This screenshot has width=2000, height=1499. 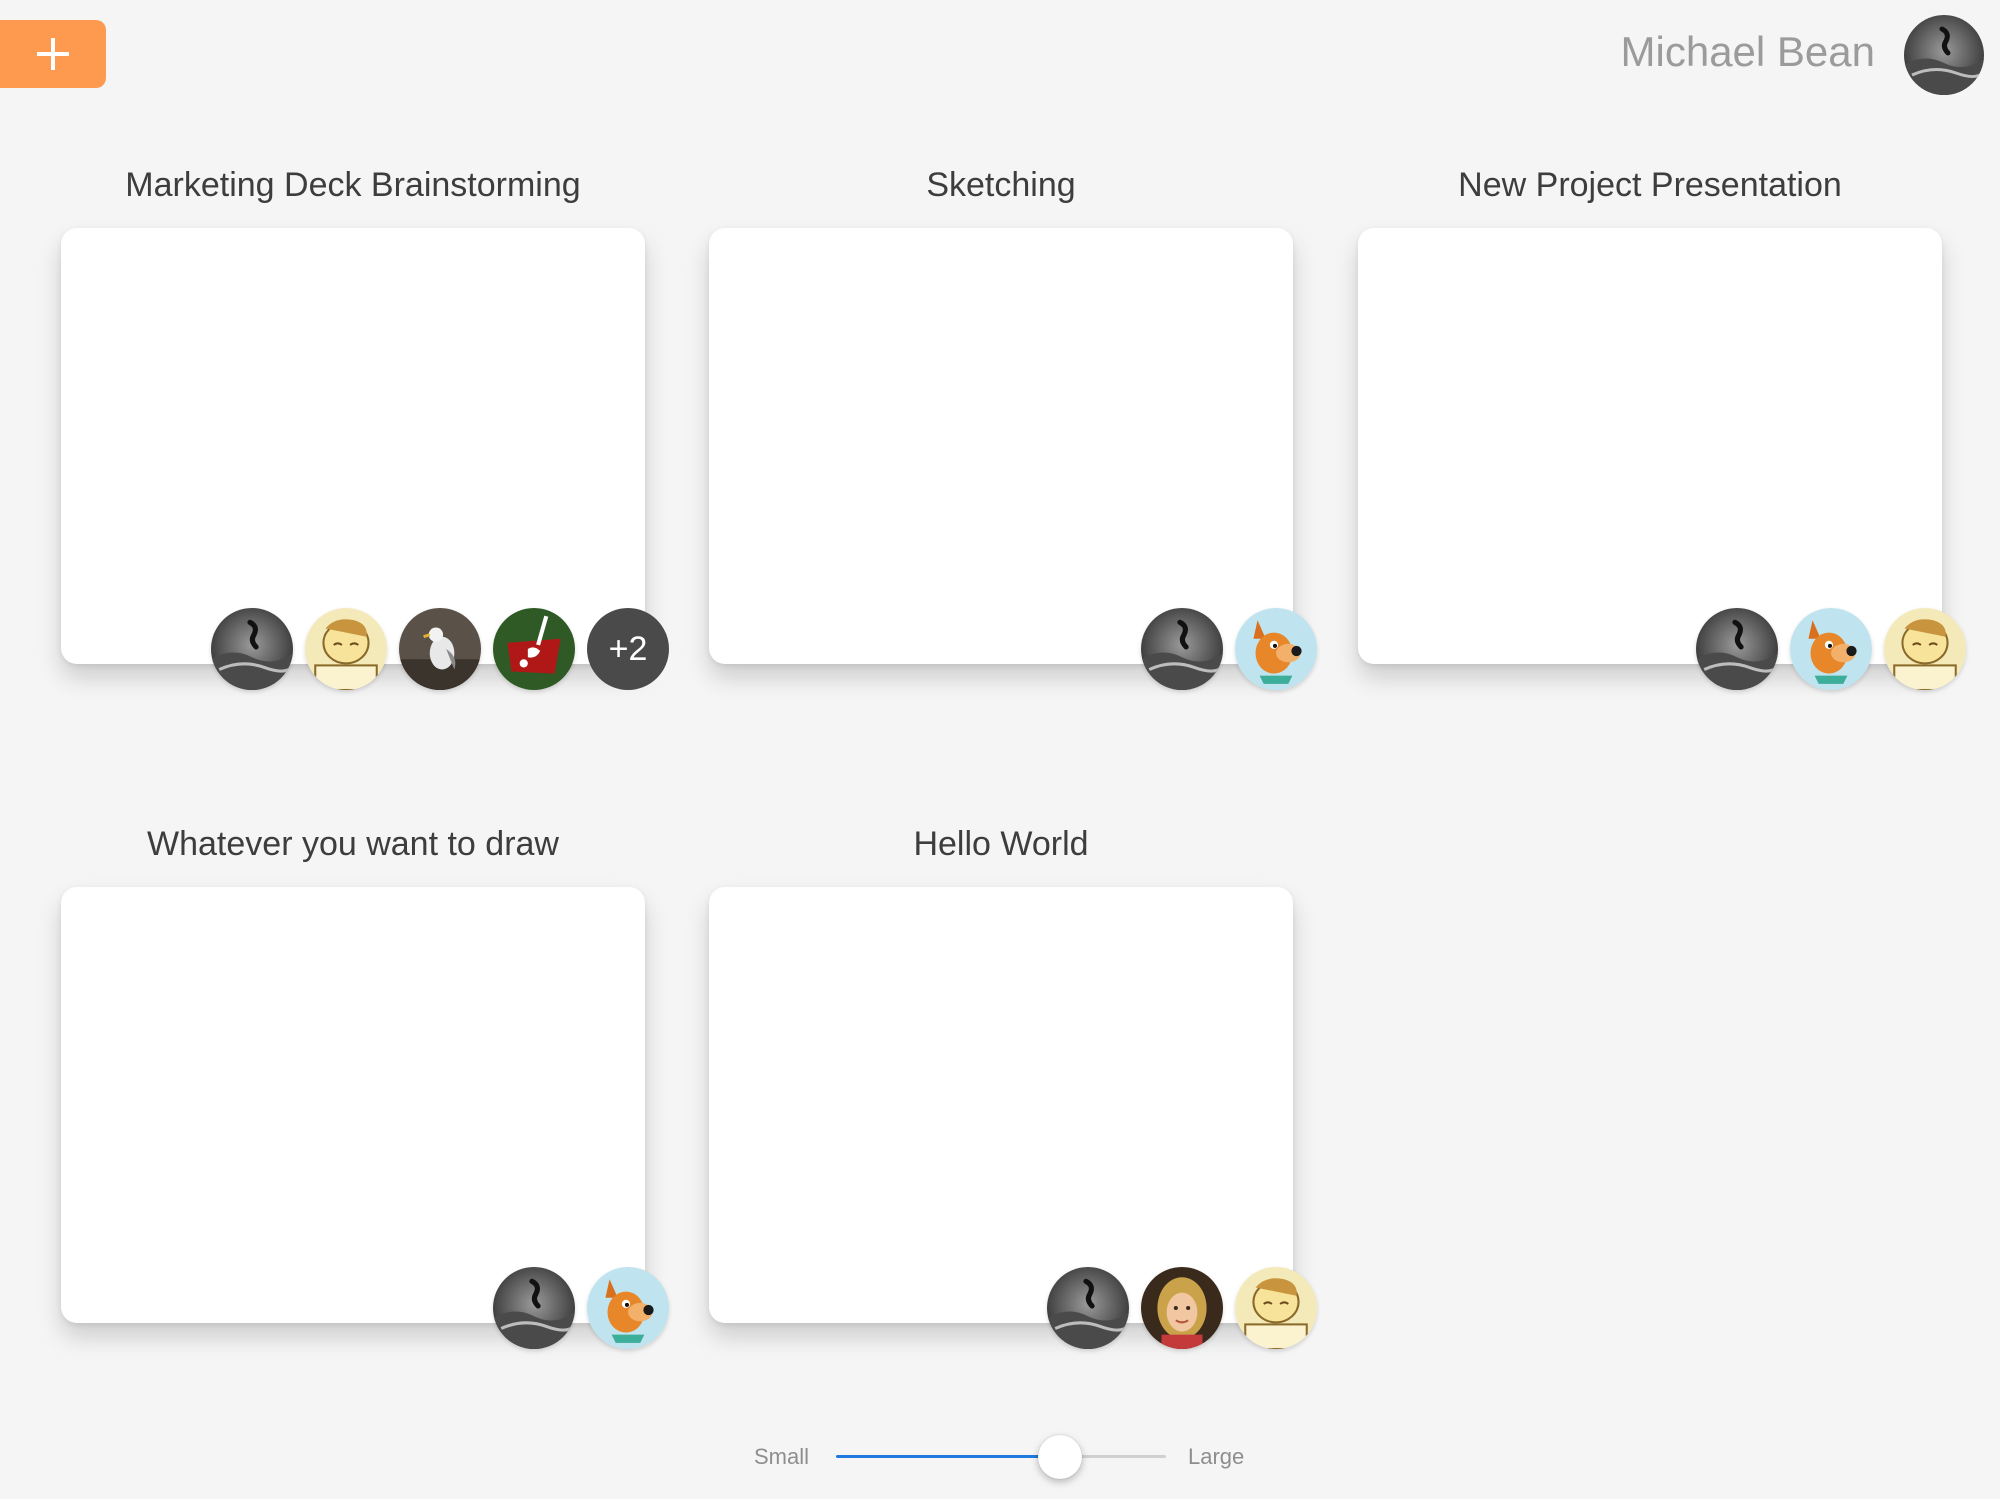 I want to click on slider-thumb, so click(x=1060, y=1457).